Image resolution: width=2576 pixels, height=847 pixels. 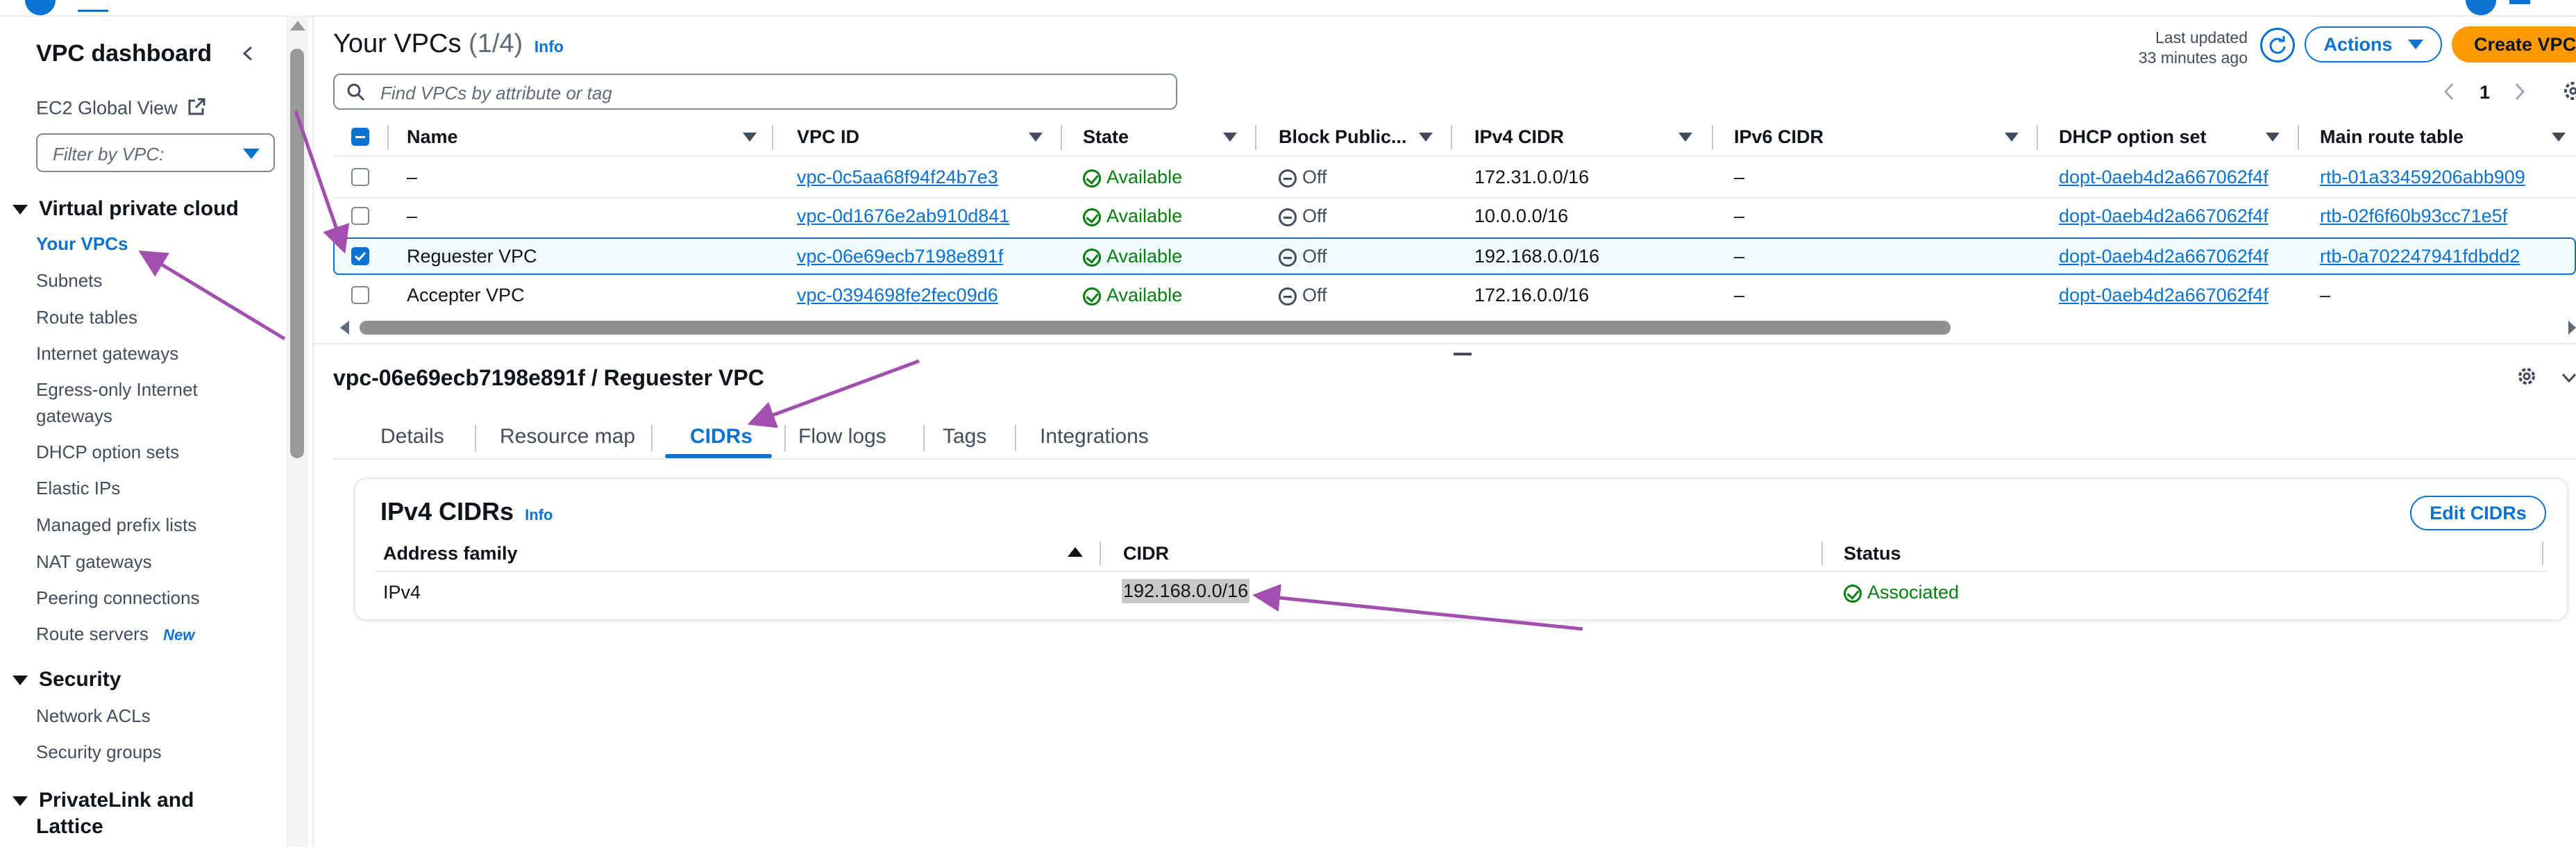 What do you see at coordinates (2422, 178) in the screenshot?
I see `cell-main-route-table-link: rtb-01a33459206abb909` at bounding box center [2422, 178].